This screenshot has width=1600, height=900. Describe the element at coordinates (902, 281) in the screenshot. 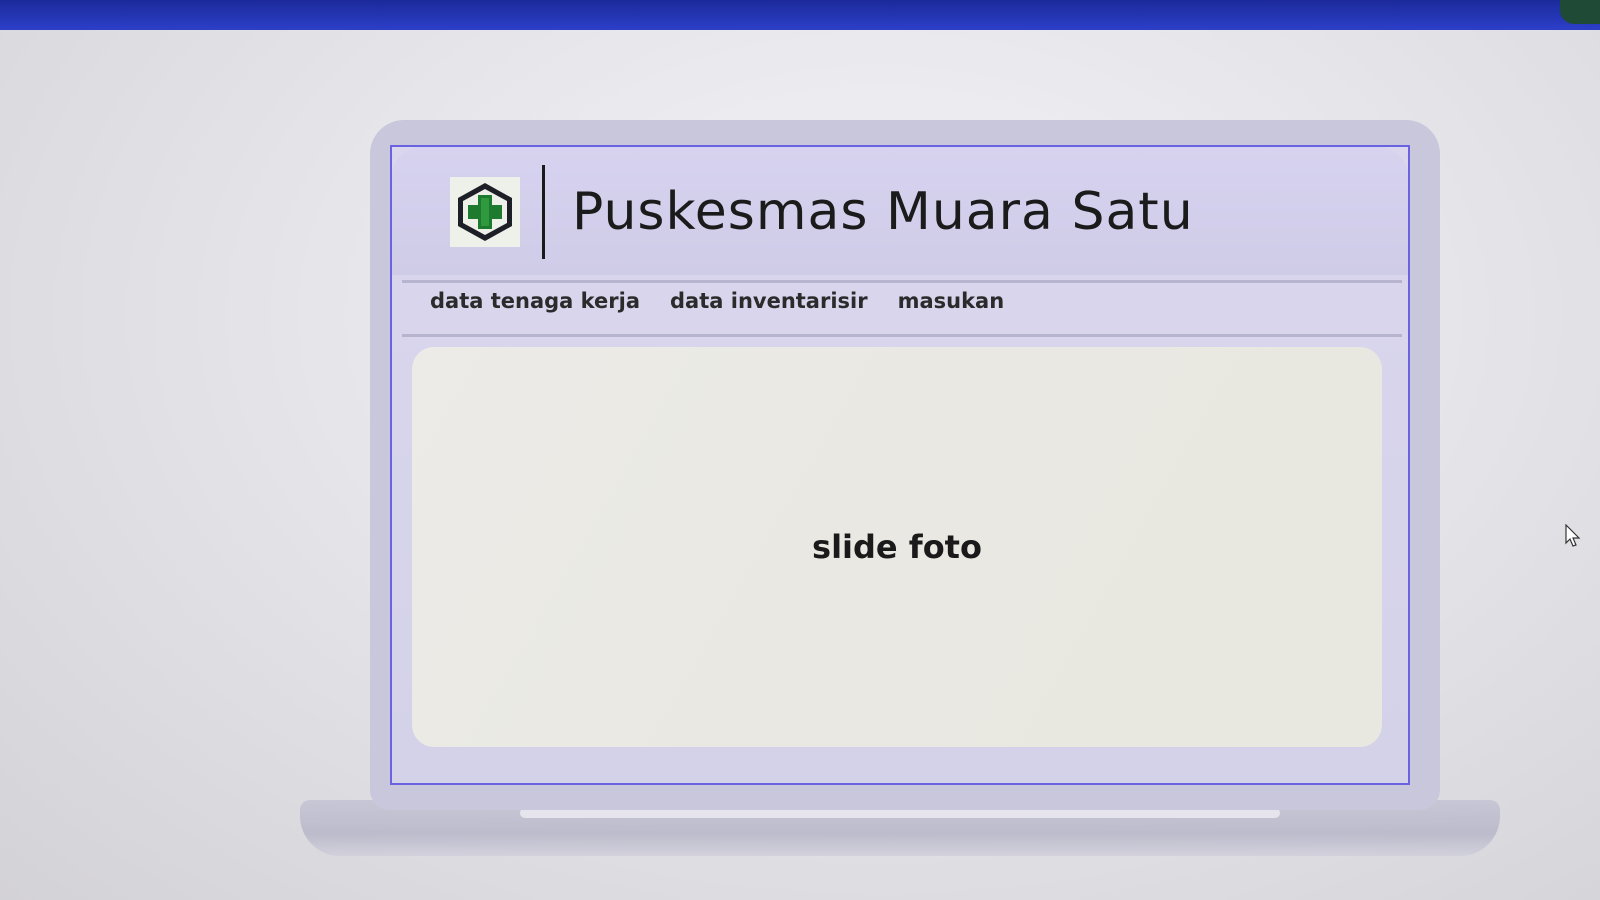

I see `nav-divider-top` at that location.